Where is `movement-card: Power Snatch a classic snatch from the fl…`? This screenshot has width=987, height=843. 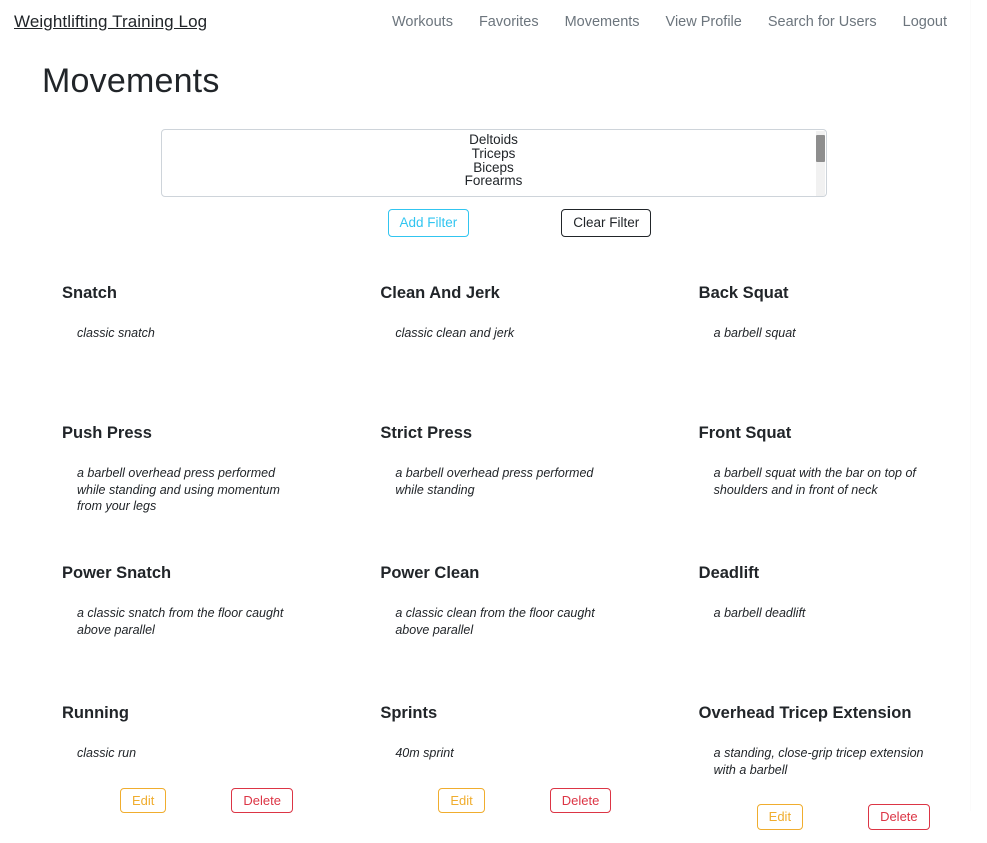 movement-card: Power Snatch a classic snatch from the fl… is located at coordinates (175, 633).